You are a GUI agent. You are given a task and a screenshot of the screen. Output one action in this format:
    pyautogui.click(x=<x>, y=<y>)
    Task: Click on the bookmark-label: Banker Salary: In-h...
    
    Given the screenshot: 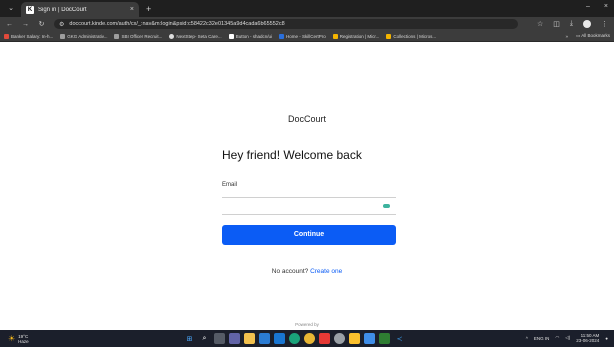 What is the action you would take?
    pyautogui.click(x=32, y=36)
    